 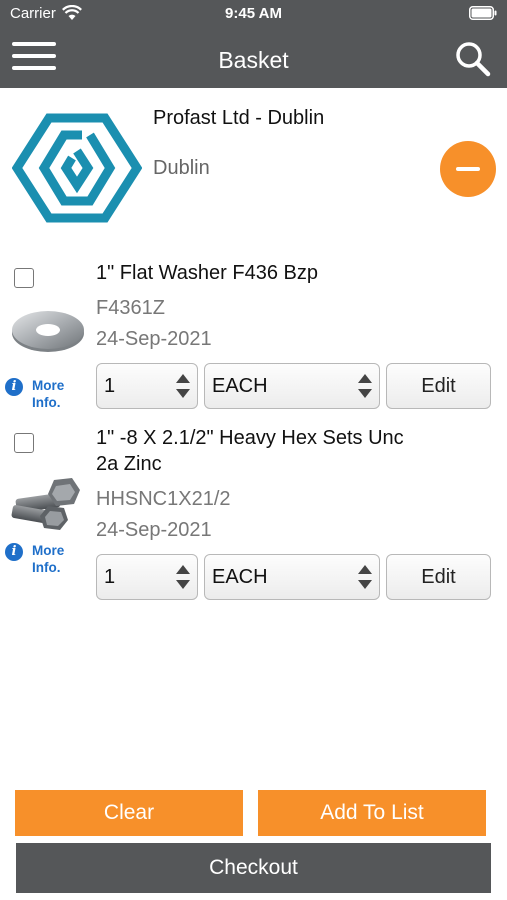 I want to click on flat-washer-image, so click(x=48, y=331).